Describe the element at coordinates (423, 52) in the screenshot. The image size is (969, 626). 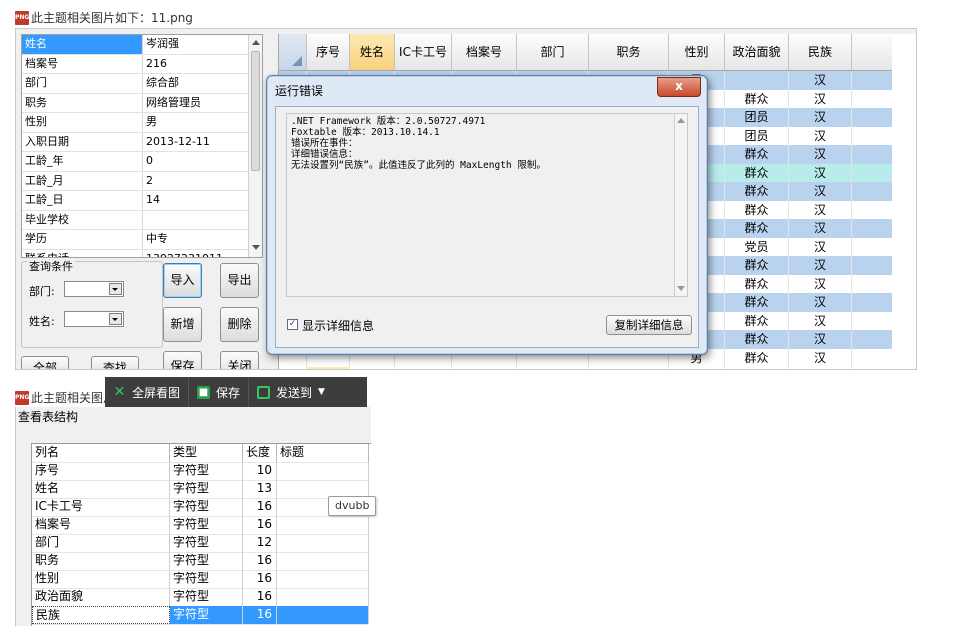
I see `column-header: IC卡工号` at that location.